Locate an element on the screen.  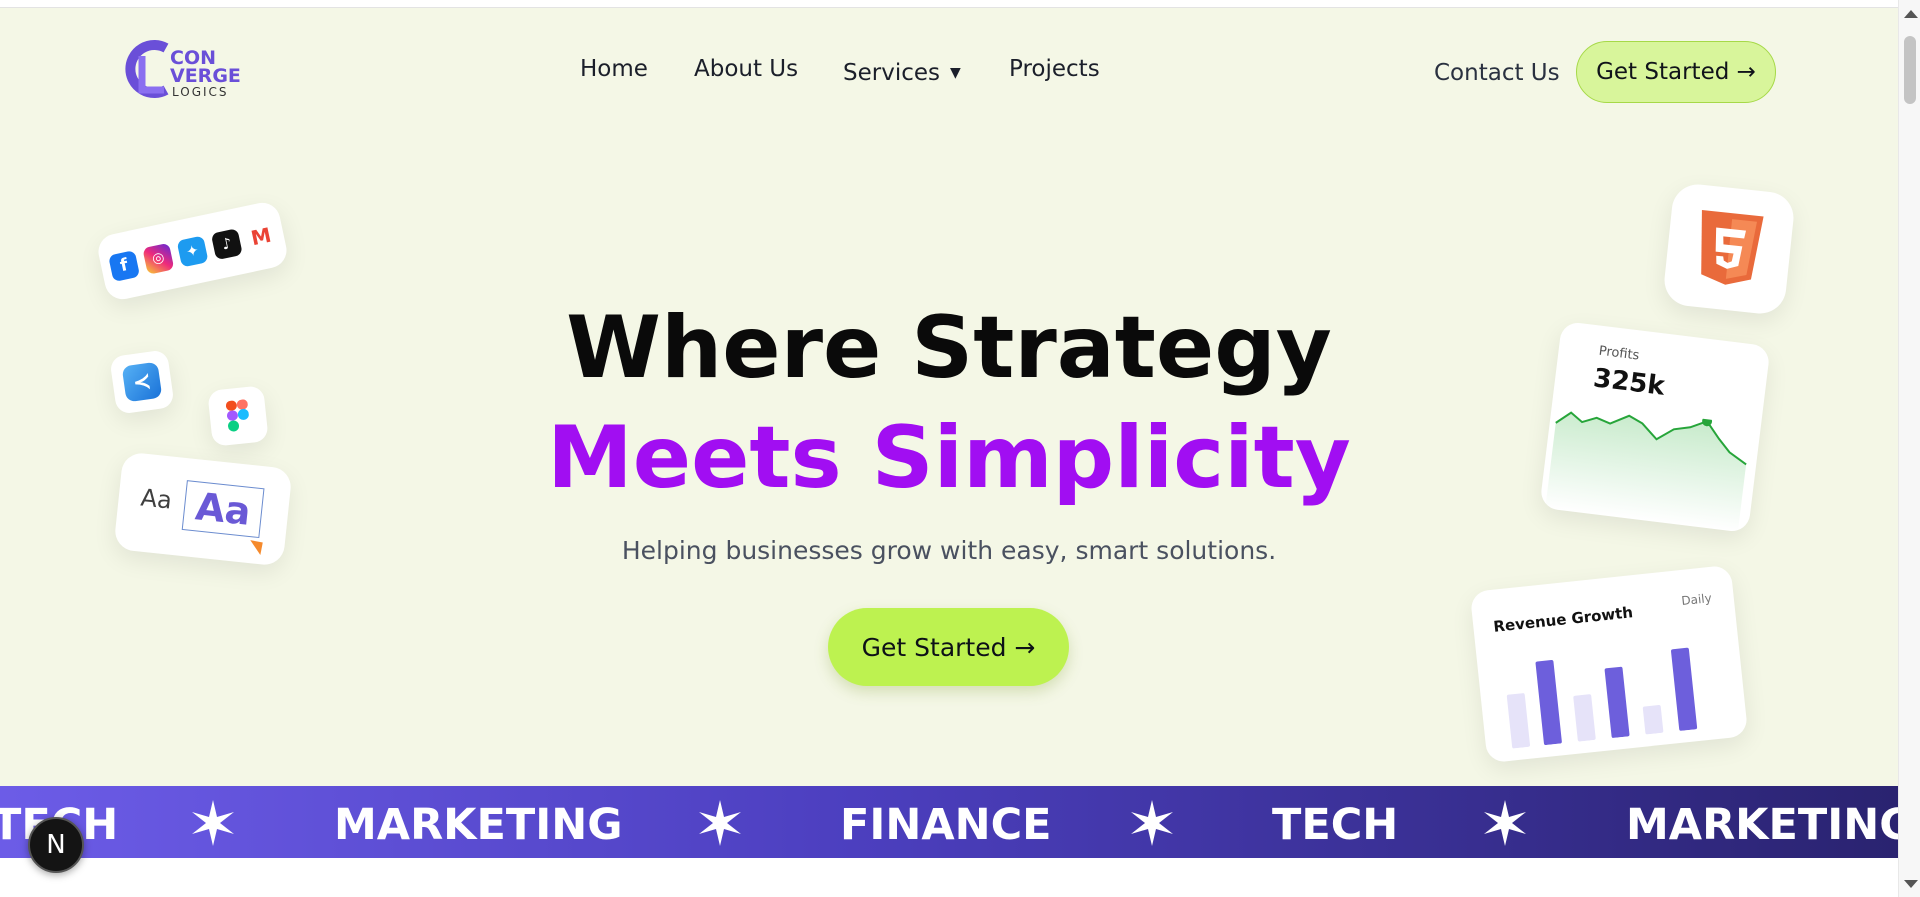
html5-icon is located at coordinates (1732, 247).